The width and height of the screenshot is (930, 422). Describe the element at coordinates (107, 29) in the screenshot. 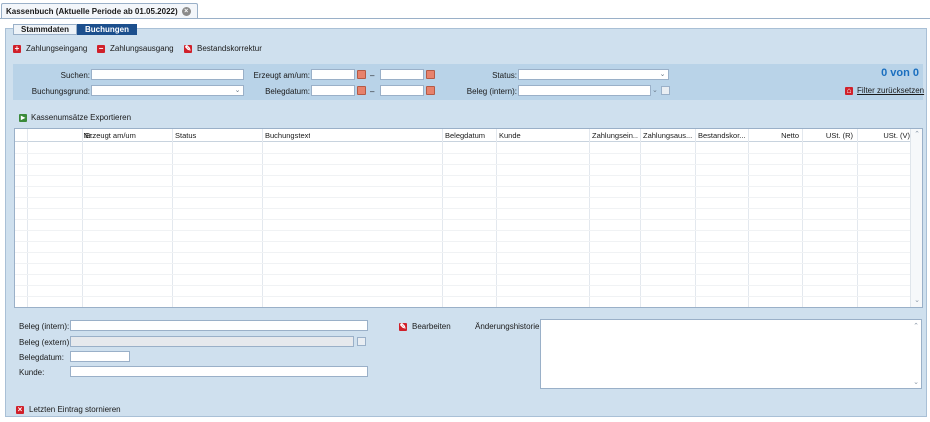

I see `tab-buchungen: Buchungen` at that location.